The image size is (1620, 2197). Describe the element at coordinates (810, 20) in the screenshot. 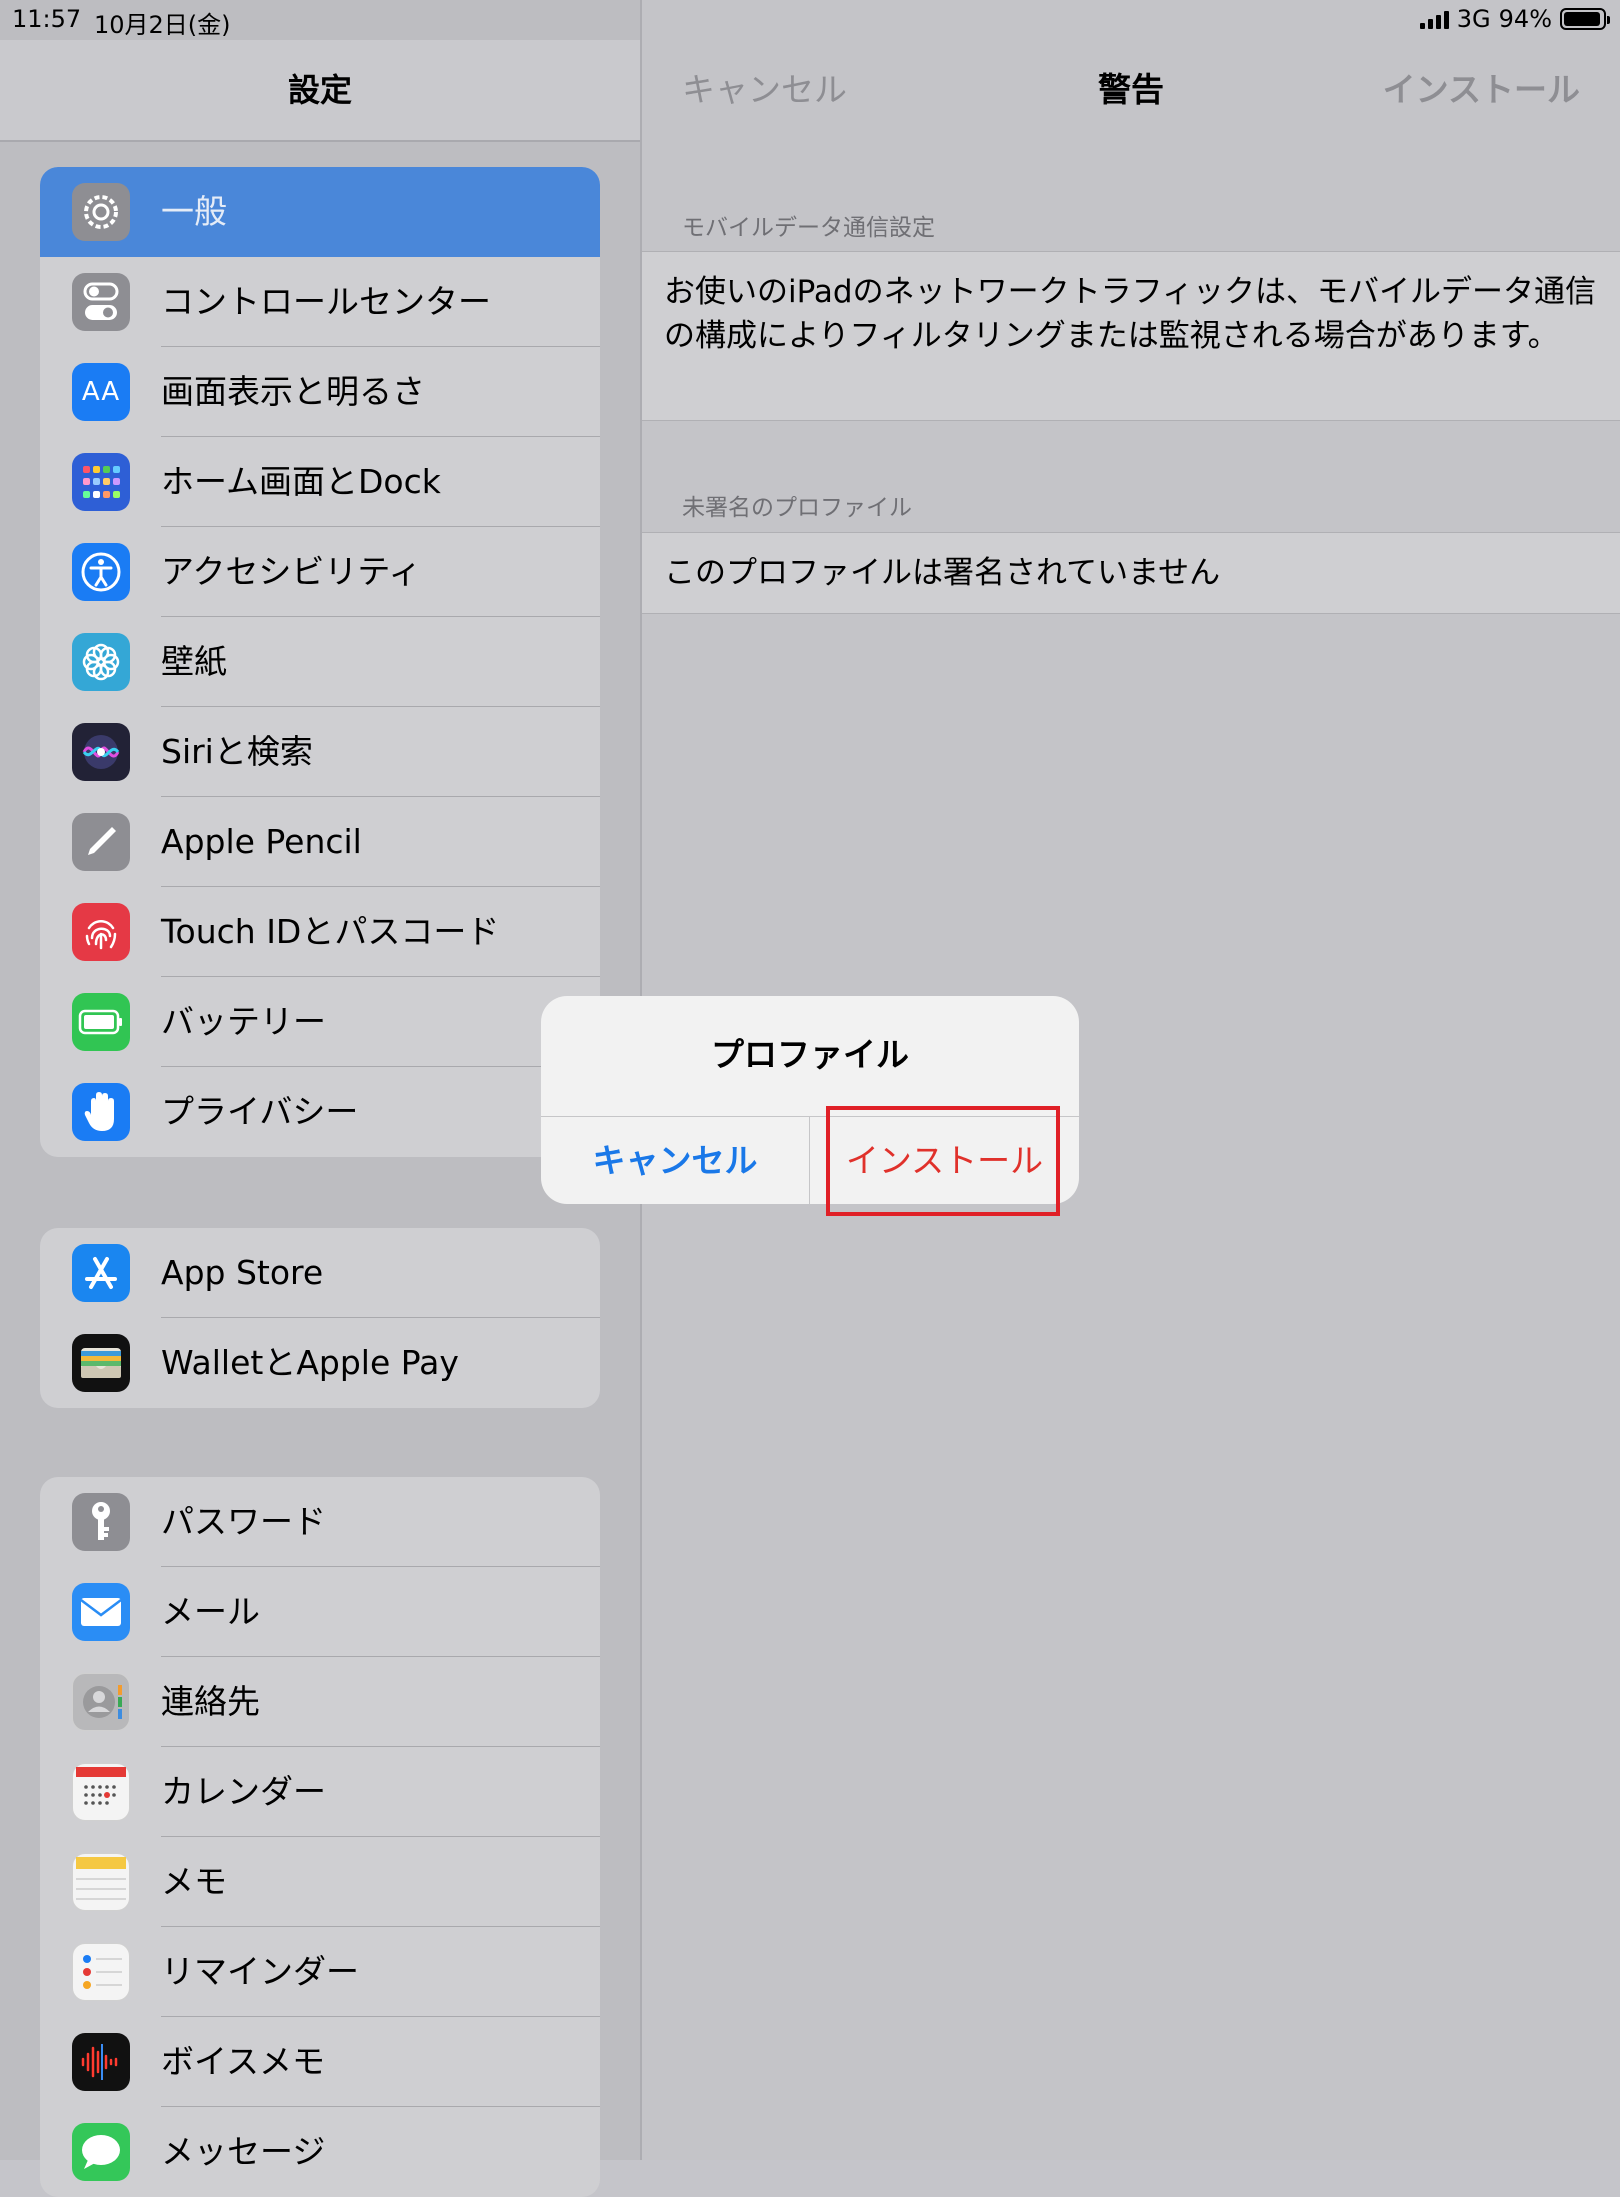

I see `status-bar: 11:57 10月2日(金) 3G 94%` at that location.